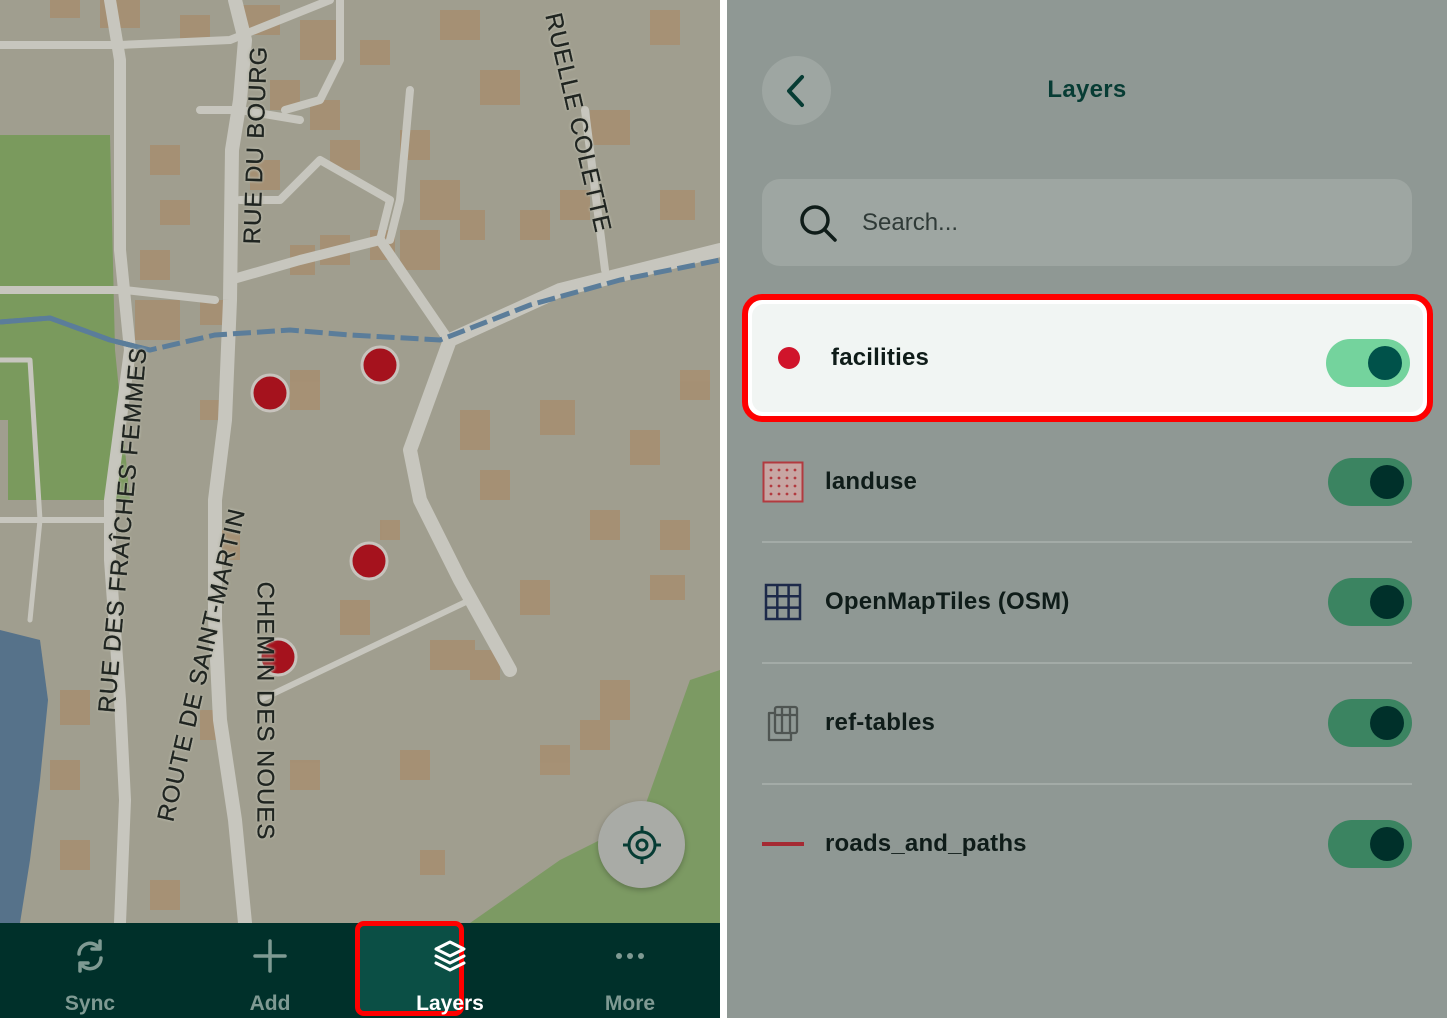  What do you see at coordinates (926, 843) in the screenshot?
I see `layer-name: roads_and_paths` at bounding box center [926, 843].